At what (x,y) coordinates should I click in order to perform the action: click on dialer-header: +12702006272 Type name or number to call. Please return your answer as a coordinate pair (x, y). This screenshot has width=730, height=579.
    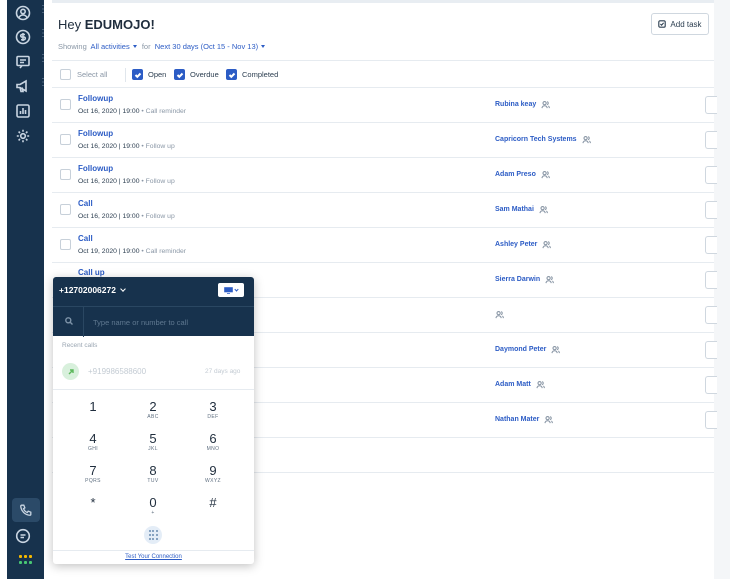
    Looking at the image, I should click on (153, 307).